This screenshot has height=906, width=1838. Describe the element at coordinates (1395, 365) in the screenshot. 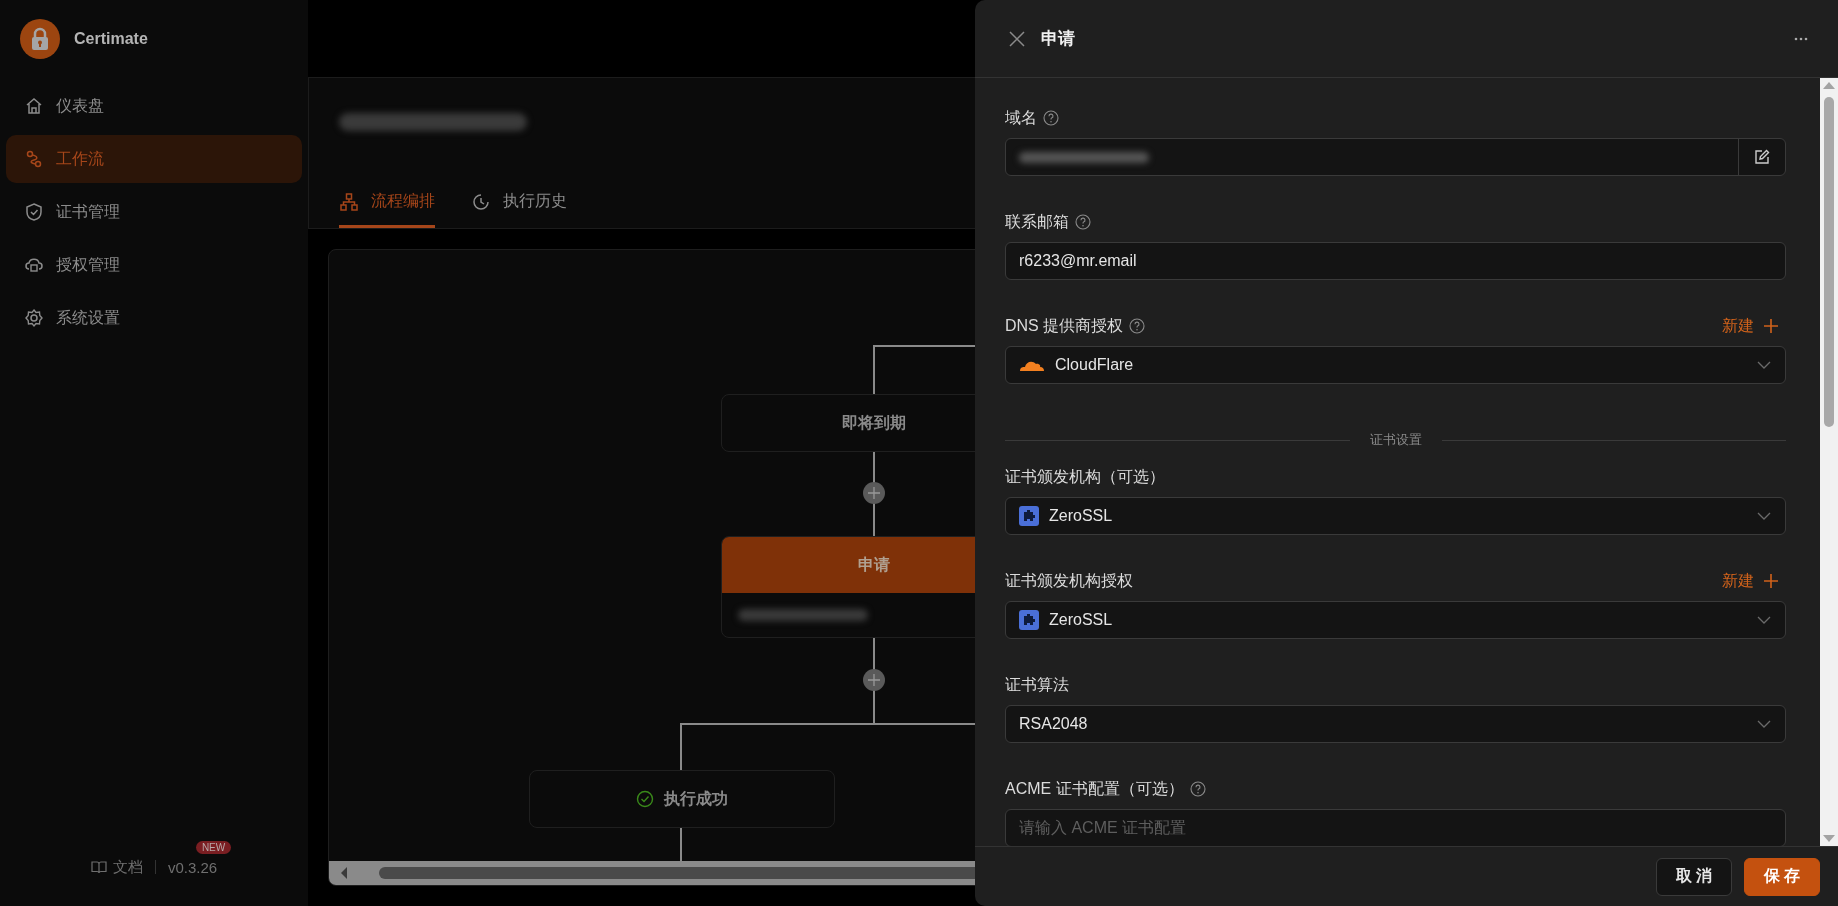

I see `select-field: CloudFlare` at that location.